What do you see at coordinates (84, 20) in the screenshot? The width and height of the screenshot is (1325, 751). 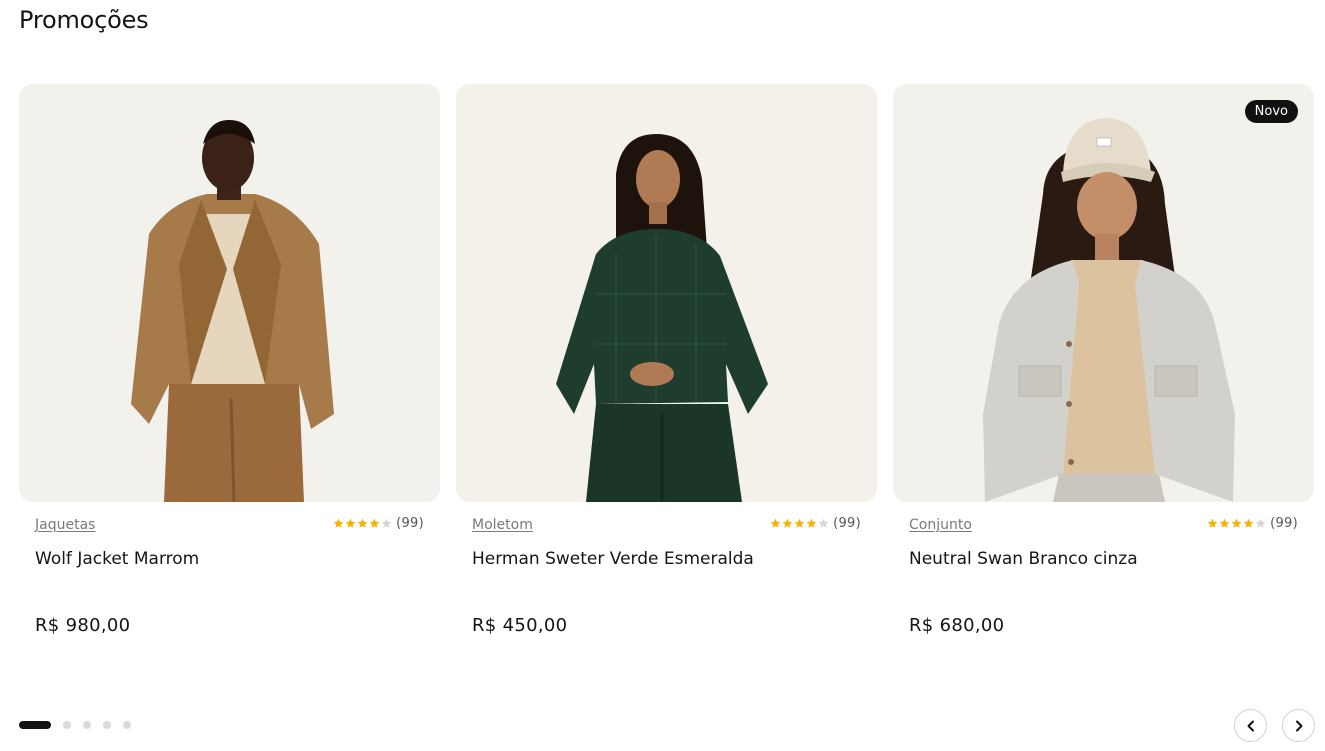 I see `section-title: Promoções` at bounding box center [84, 20].